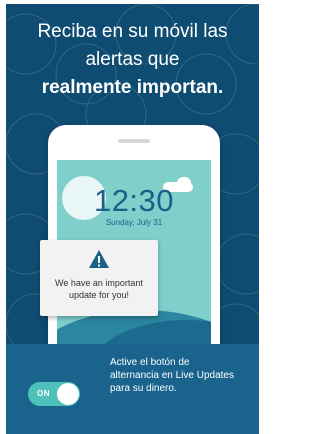 Image resolution: width=320 pixels, height=434 pixels. What do you see at coordinates (132, 31) in the screenshot?
I see `headline-line-1: Reciba en su móvil las` at bounding box center [132, 31].